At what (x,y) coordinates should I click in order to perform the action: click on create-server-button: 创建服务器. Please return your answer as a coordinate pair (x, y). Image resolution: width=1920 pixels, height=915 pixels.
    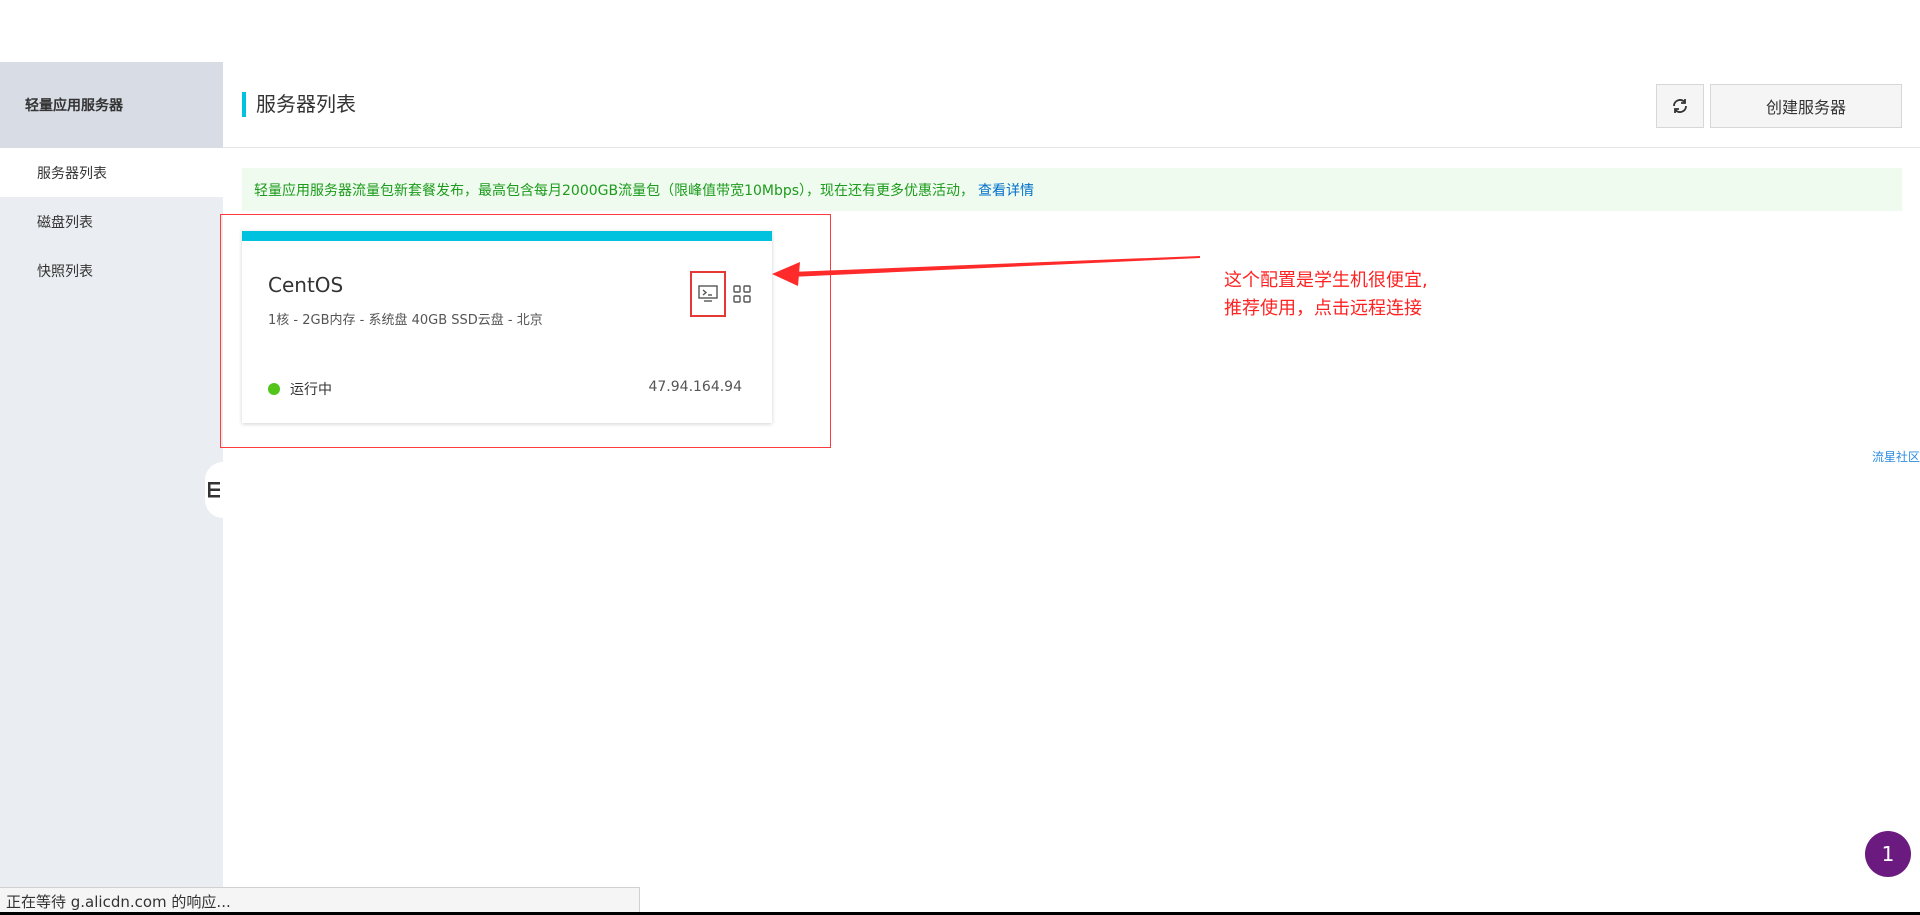
    Looking at the image, I should click on (1806, 106).